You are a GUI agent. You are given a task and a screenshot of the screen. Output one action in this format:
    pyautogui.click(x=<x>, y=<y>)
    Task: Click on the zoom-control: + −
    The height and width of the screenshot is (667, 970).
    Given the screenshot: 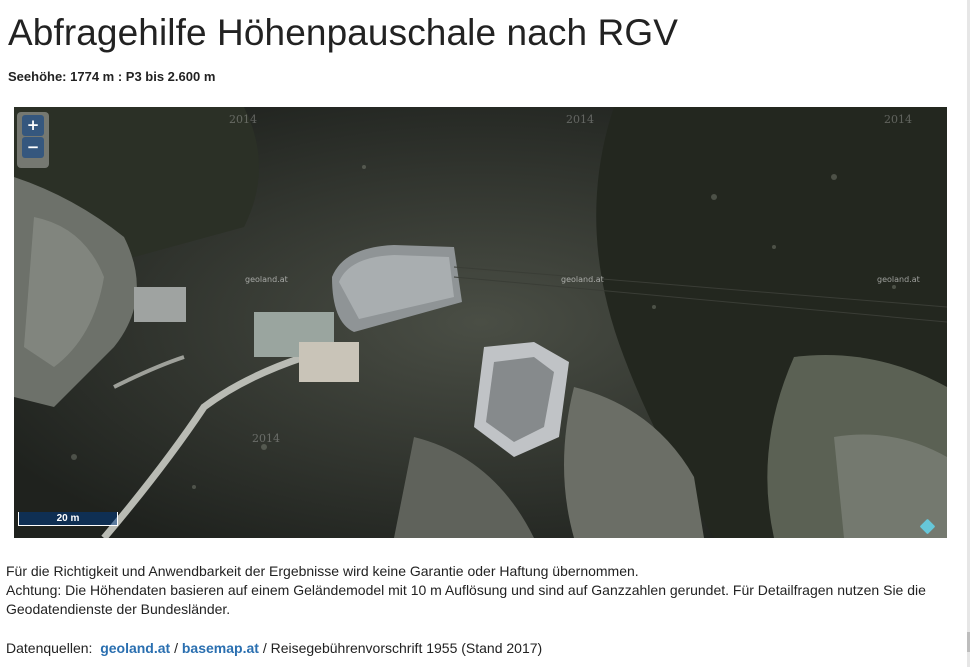 What is the action you would take?
    pyautogui.click(x=33, y=140)
    